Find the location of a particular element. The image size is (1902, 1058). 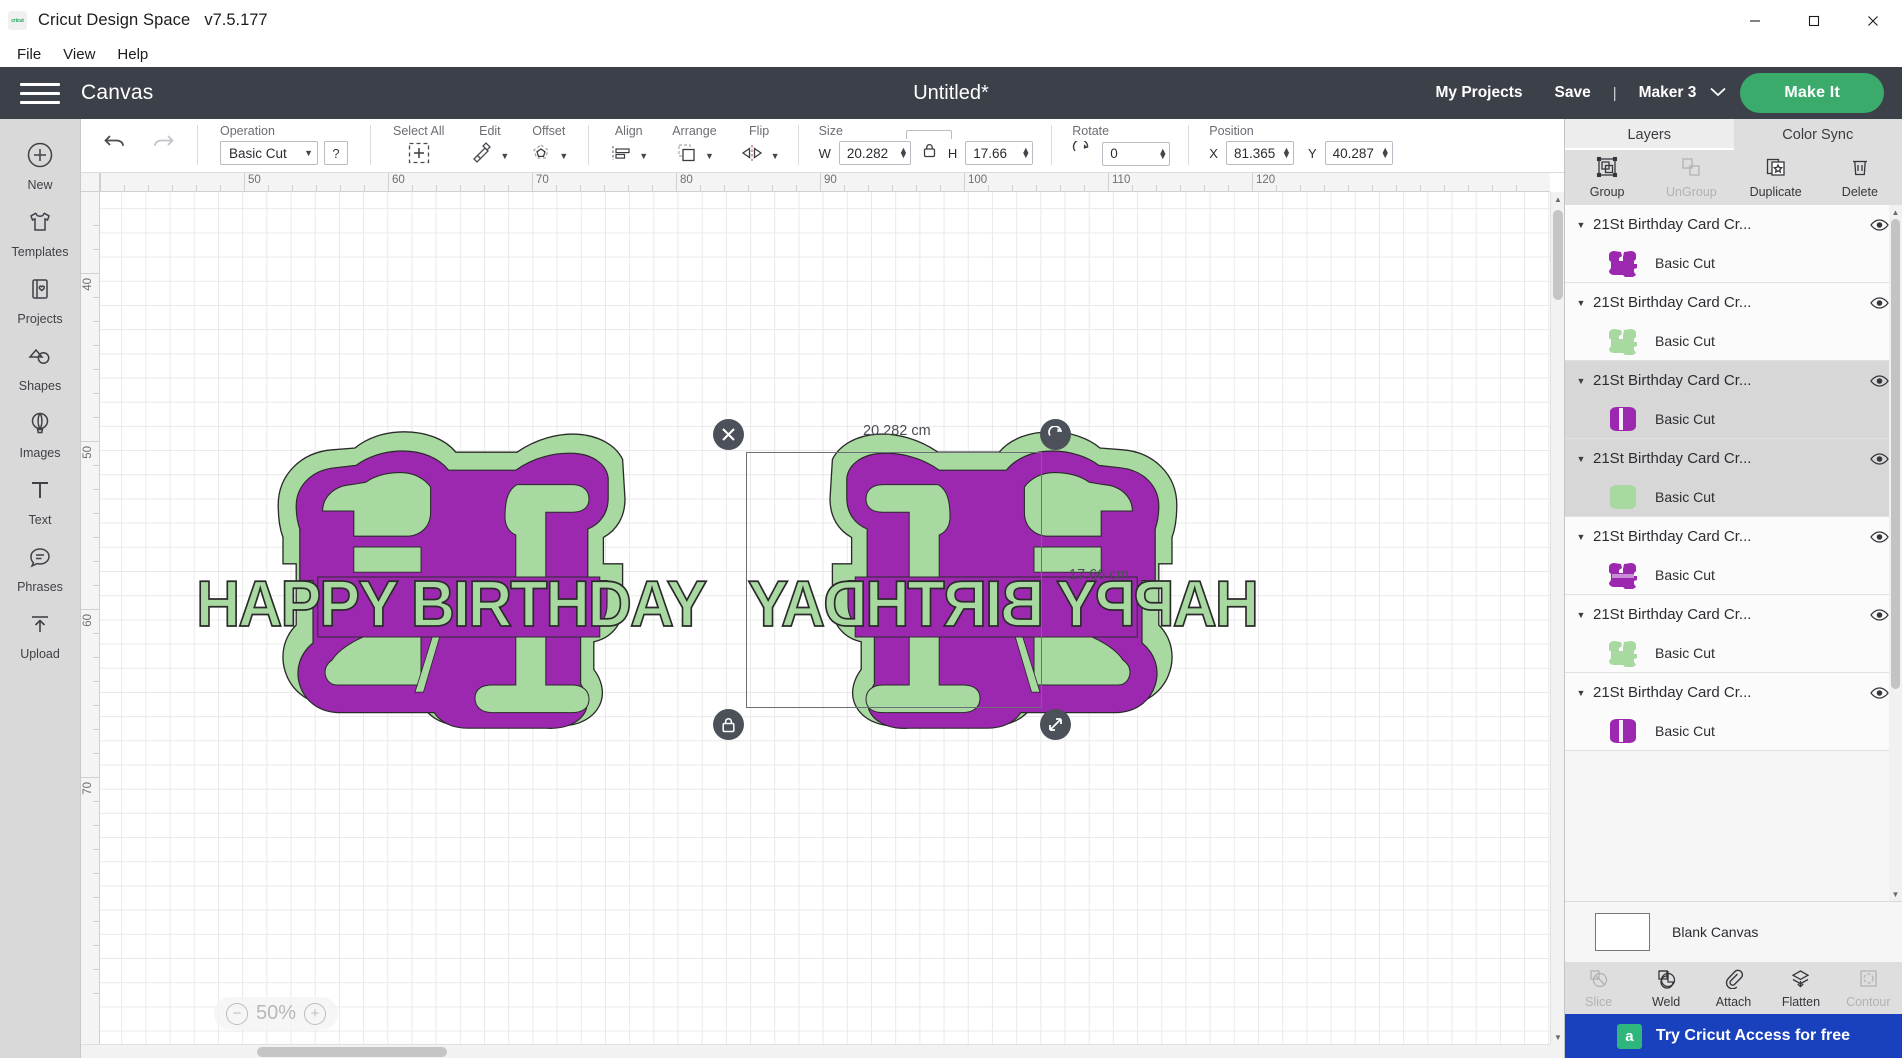

ruler-origin-corner is located at coordinates (90, 182).